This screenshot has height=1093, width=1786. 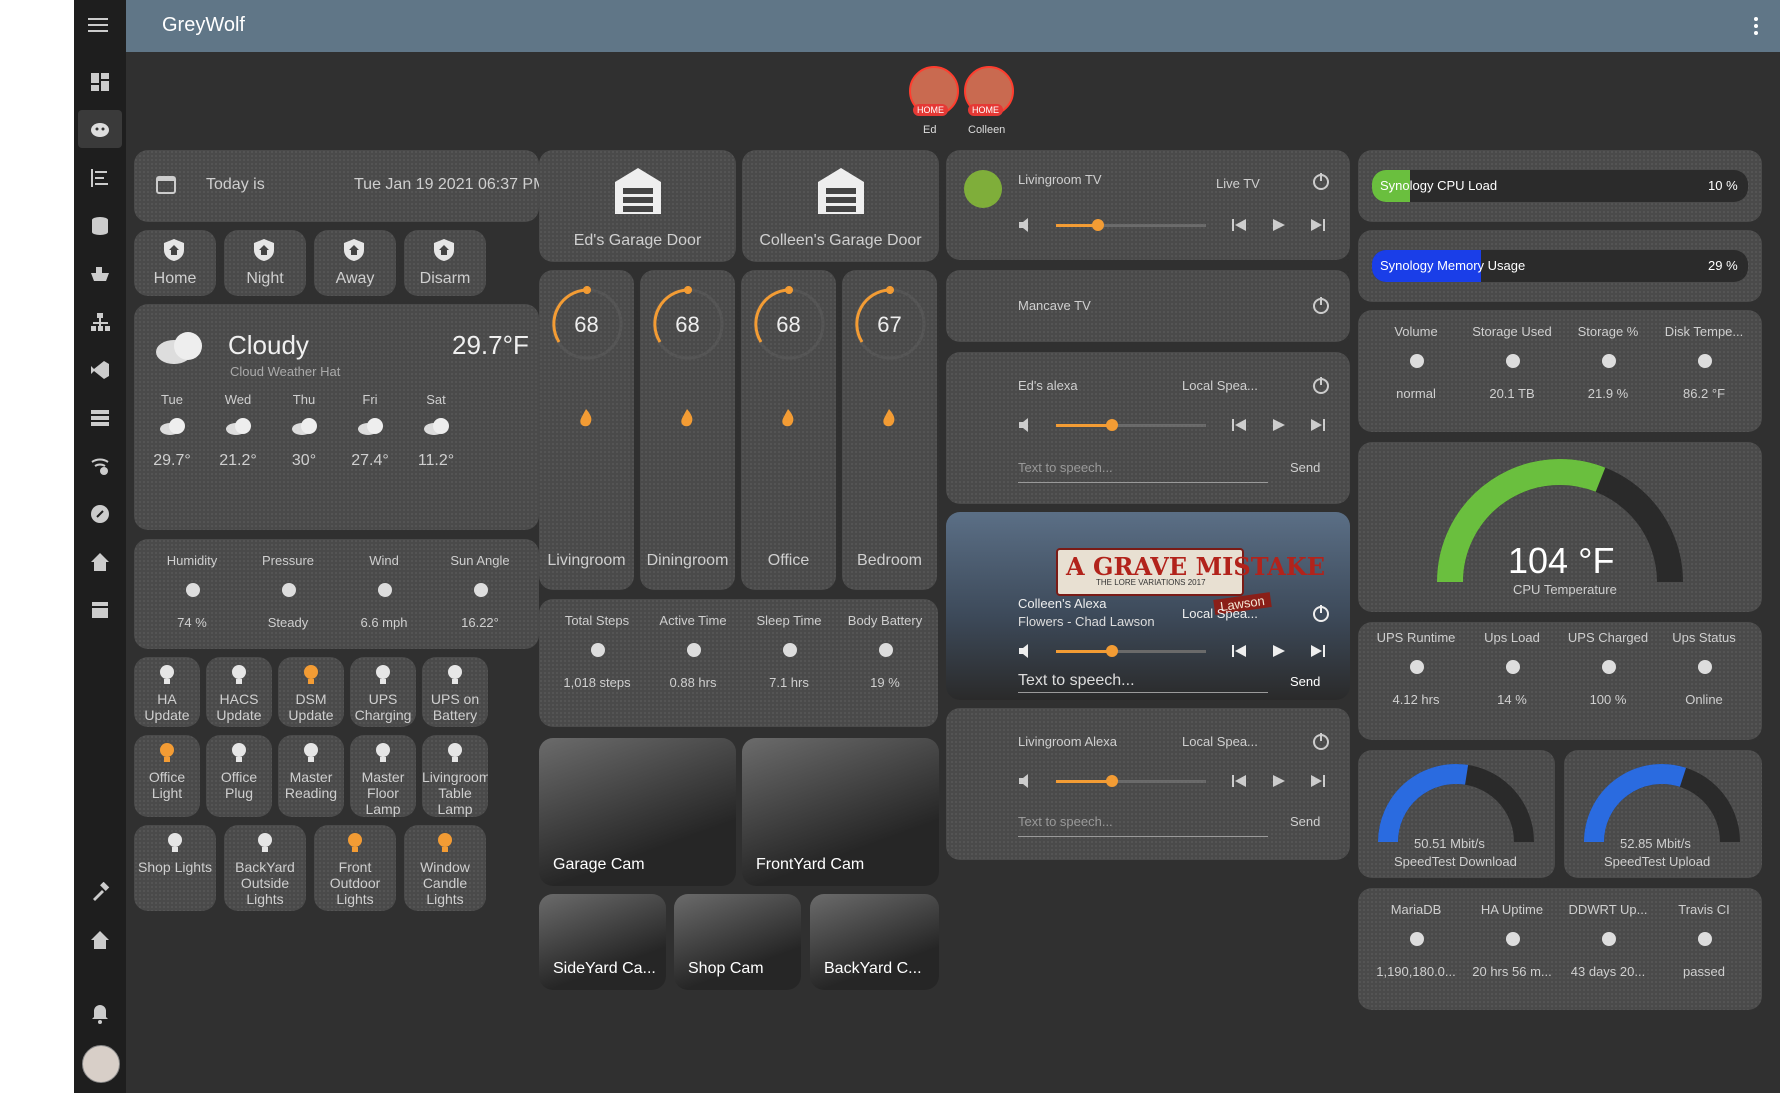 I want to click on developer-tools-icon, so click(x=100, y=892).